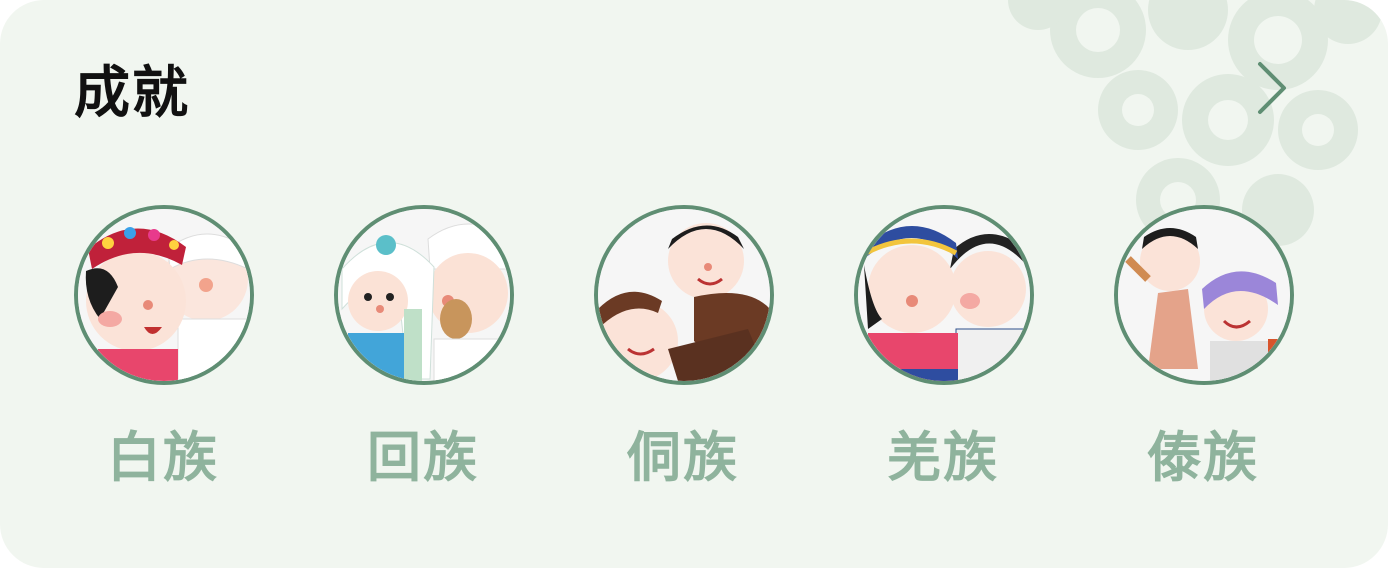  I want to click on bai-ethnic-avatar, so click(164, 295).